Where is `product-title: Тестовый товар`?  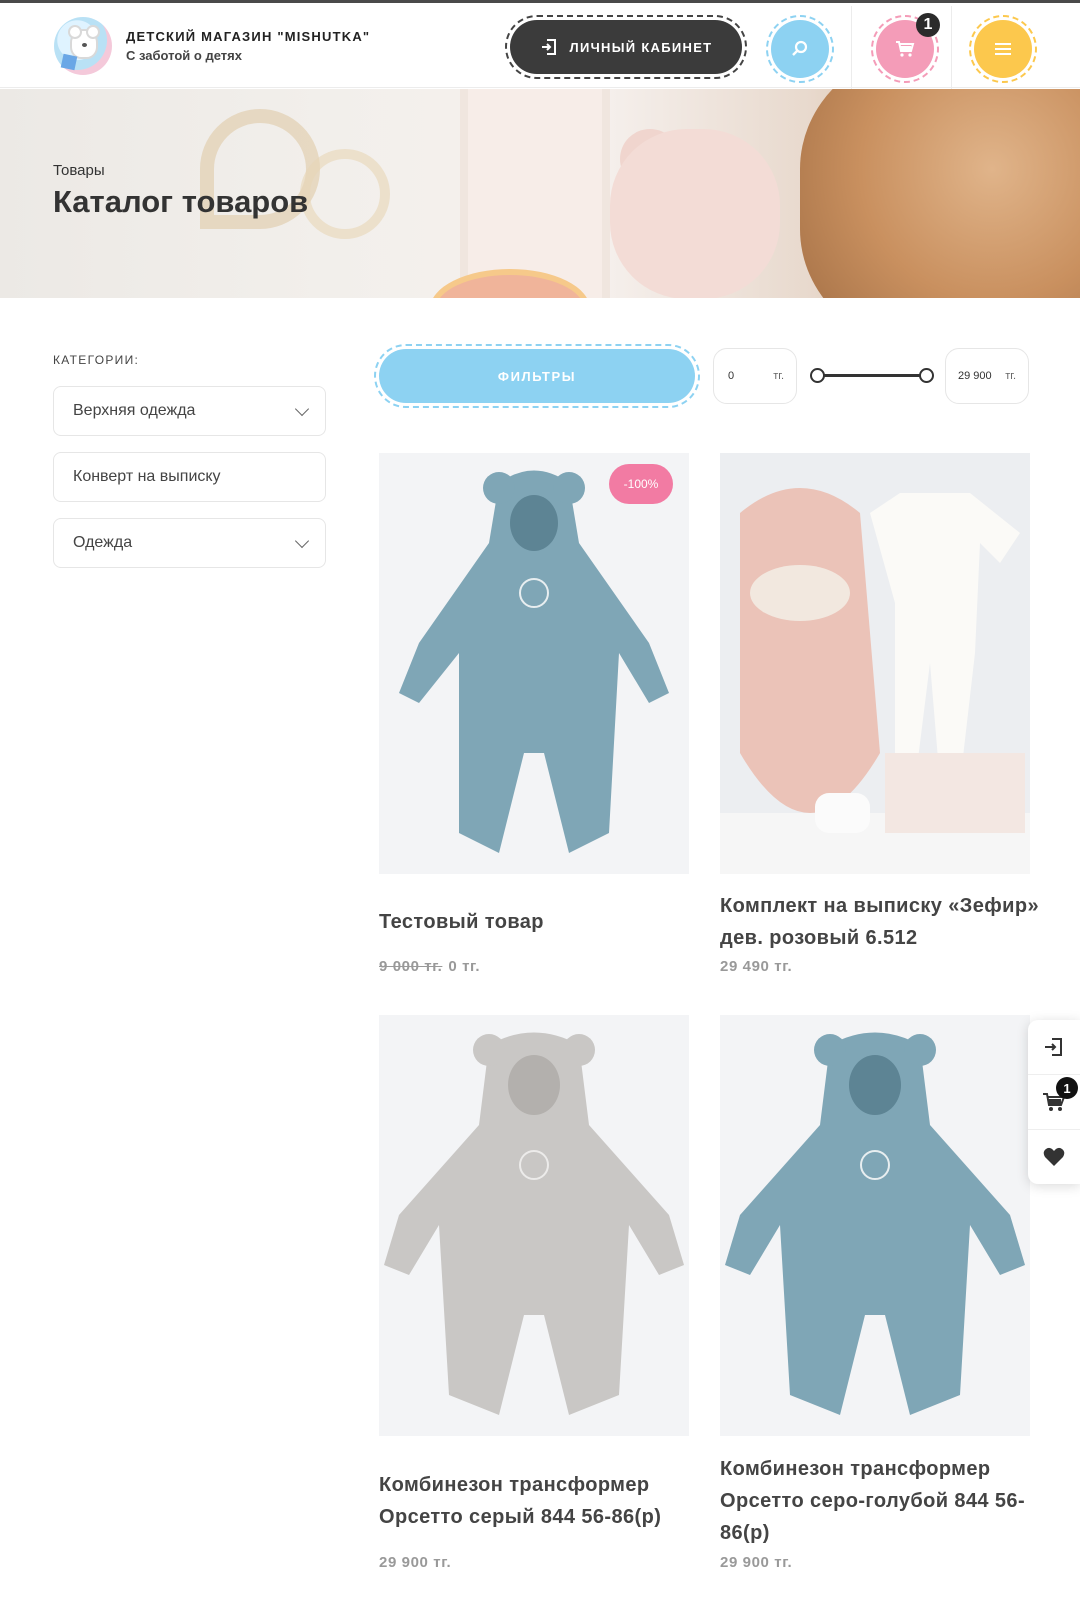
product-title: Тестовый товар is located at coordinates (539, 922).